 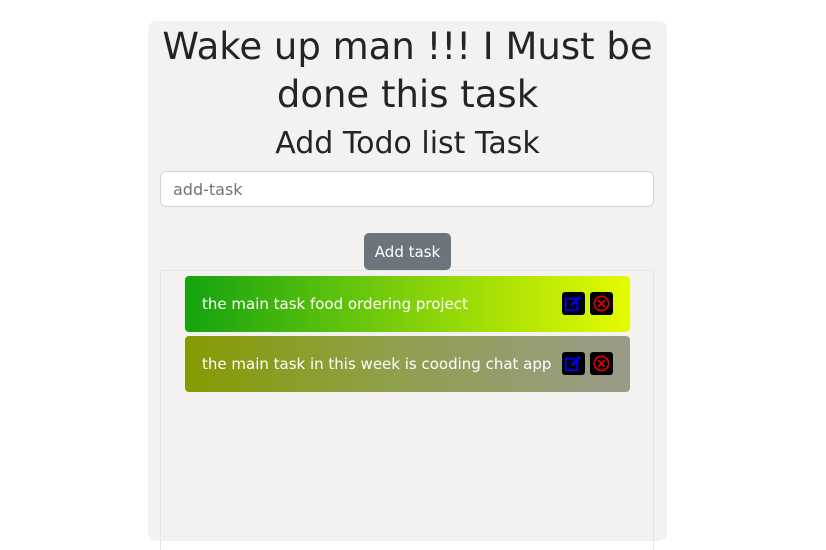 I want to click on task-item: the main task food ordering project, so click(x=407, y=304).